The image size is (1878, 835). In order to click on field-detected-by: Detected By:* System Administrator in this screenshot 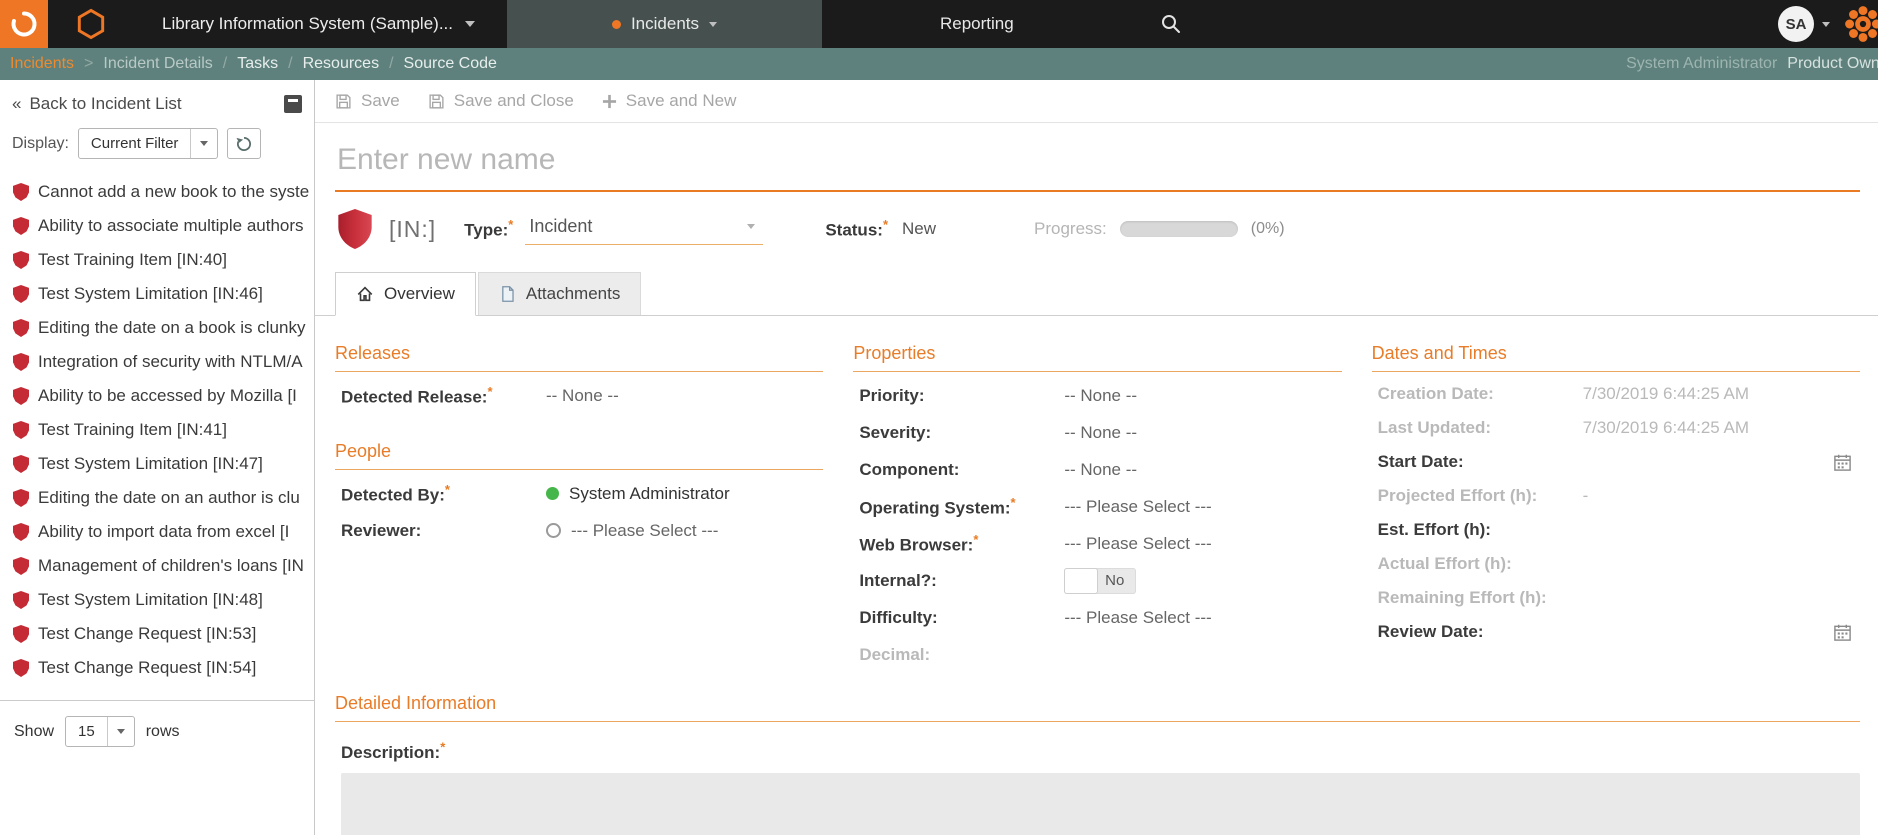, I will do `click(535, 493)`.